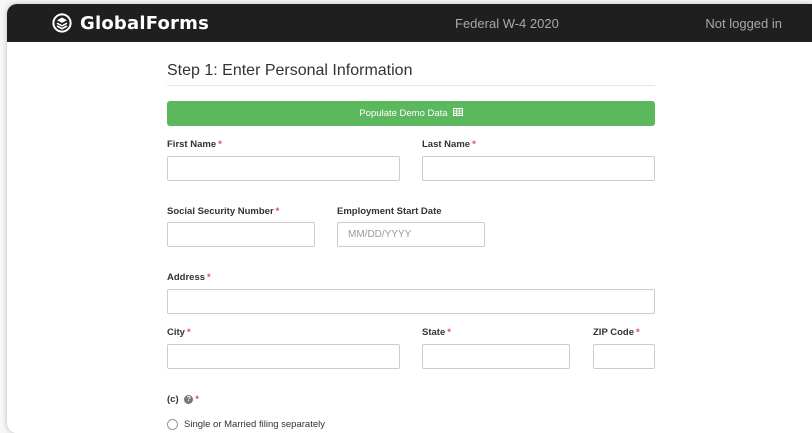 This screenshot has height=433, width=812. What do you see at coordinates (220, 211) in the screenshot?
I see `ssn-label-text: Social Security Number` at bounding box center [220, 211].